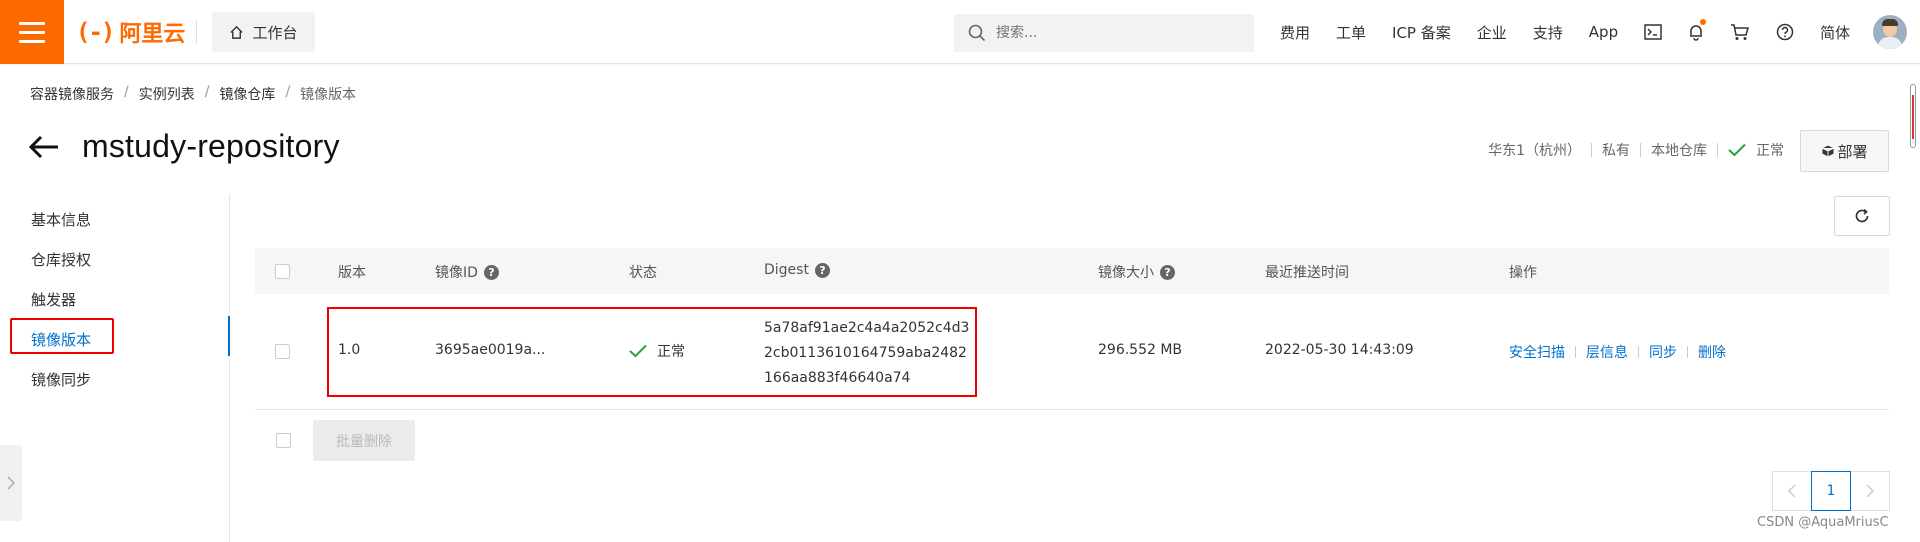 This screenshot has width=1920, height=542. I want to click on col-version: 版本, so click(352, 273).